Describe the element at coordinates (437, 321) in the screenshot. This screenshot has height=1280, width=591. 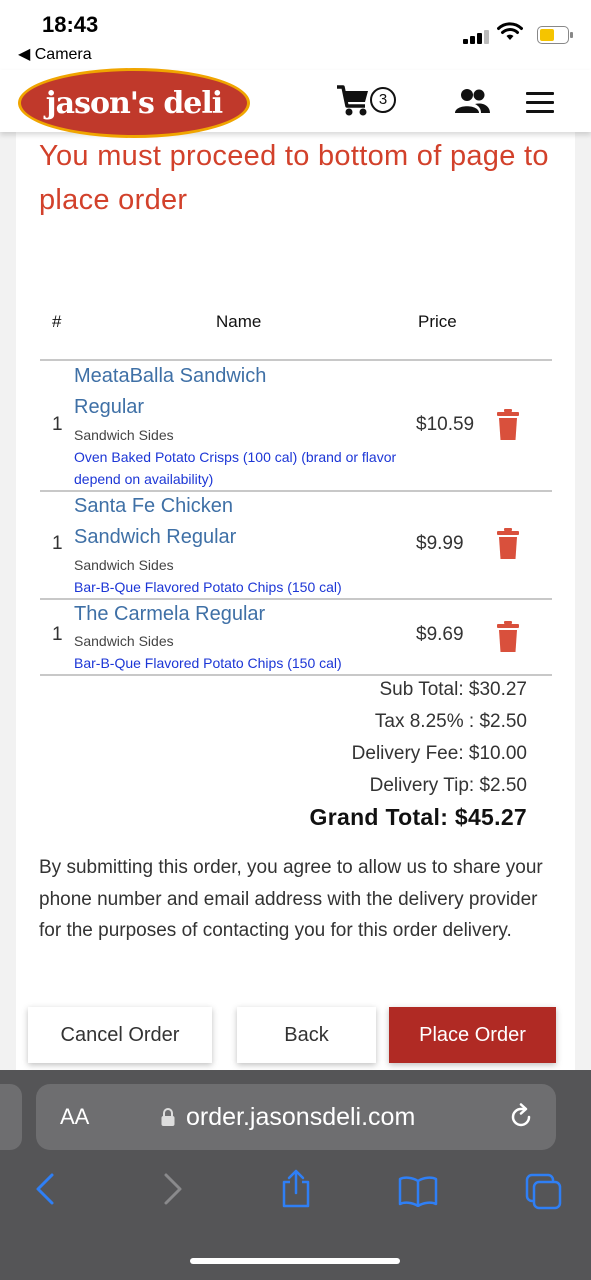
I see `column-header-price: Price` at that location.